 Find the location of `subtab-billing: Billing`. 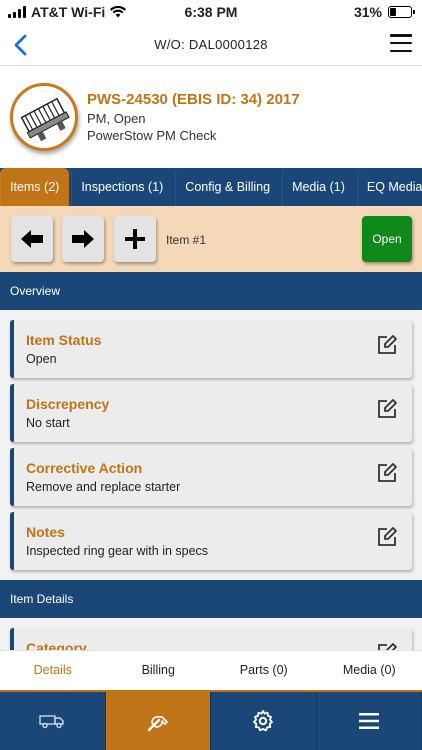

subtab-billing: Billing is located at coordinates (159, 670).